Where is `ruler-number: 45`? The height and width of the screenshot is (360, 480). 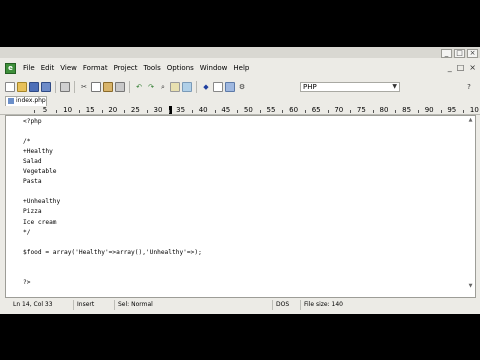 ruler-number: 45 is located at coordinates (226, 110).